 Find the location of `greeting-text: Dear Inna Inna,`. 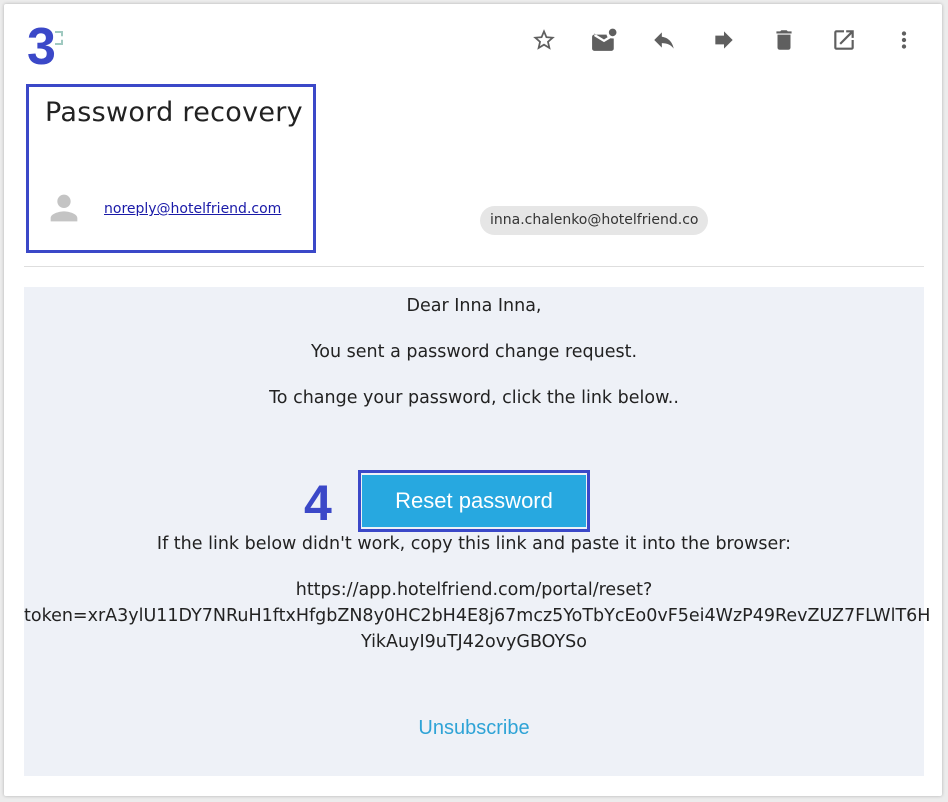

greeting-text: Dear Inna Inna, is located at coordinates (474, 306).